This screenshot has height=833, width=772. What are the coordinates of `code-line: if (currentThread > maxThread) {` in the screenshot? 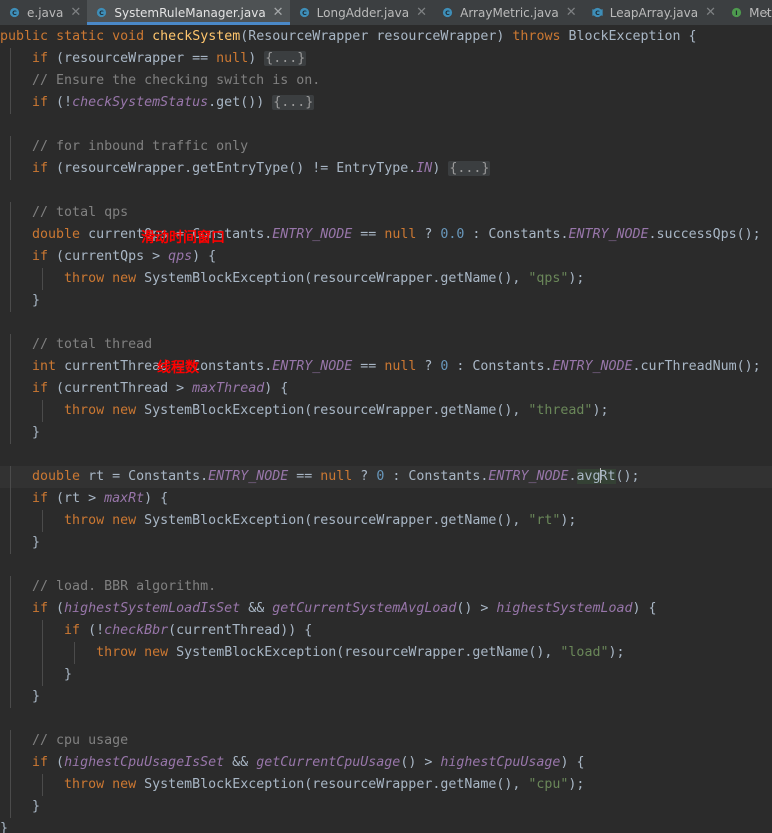 It's located at (386, 389).